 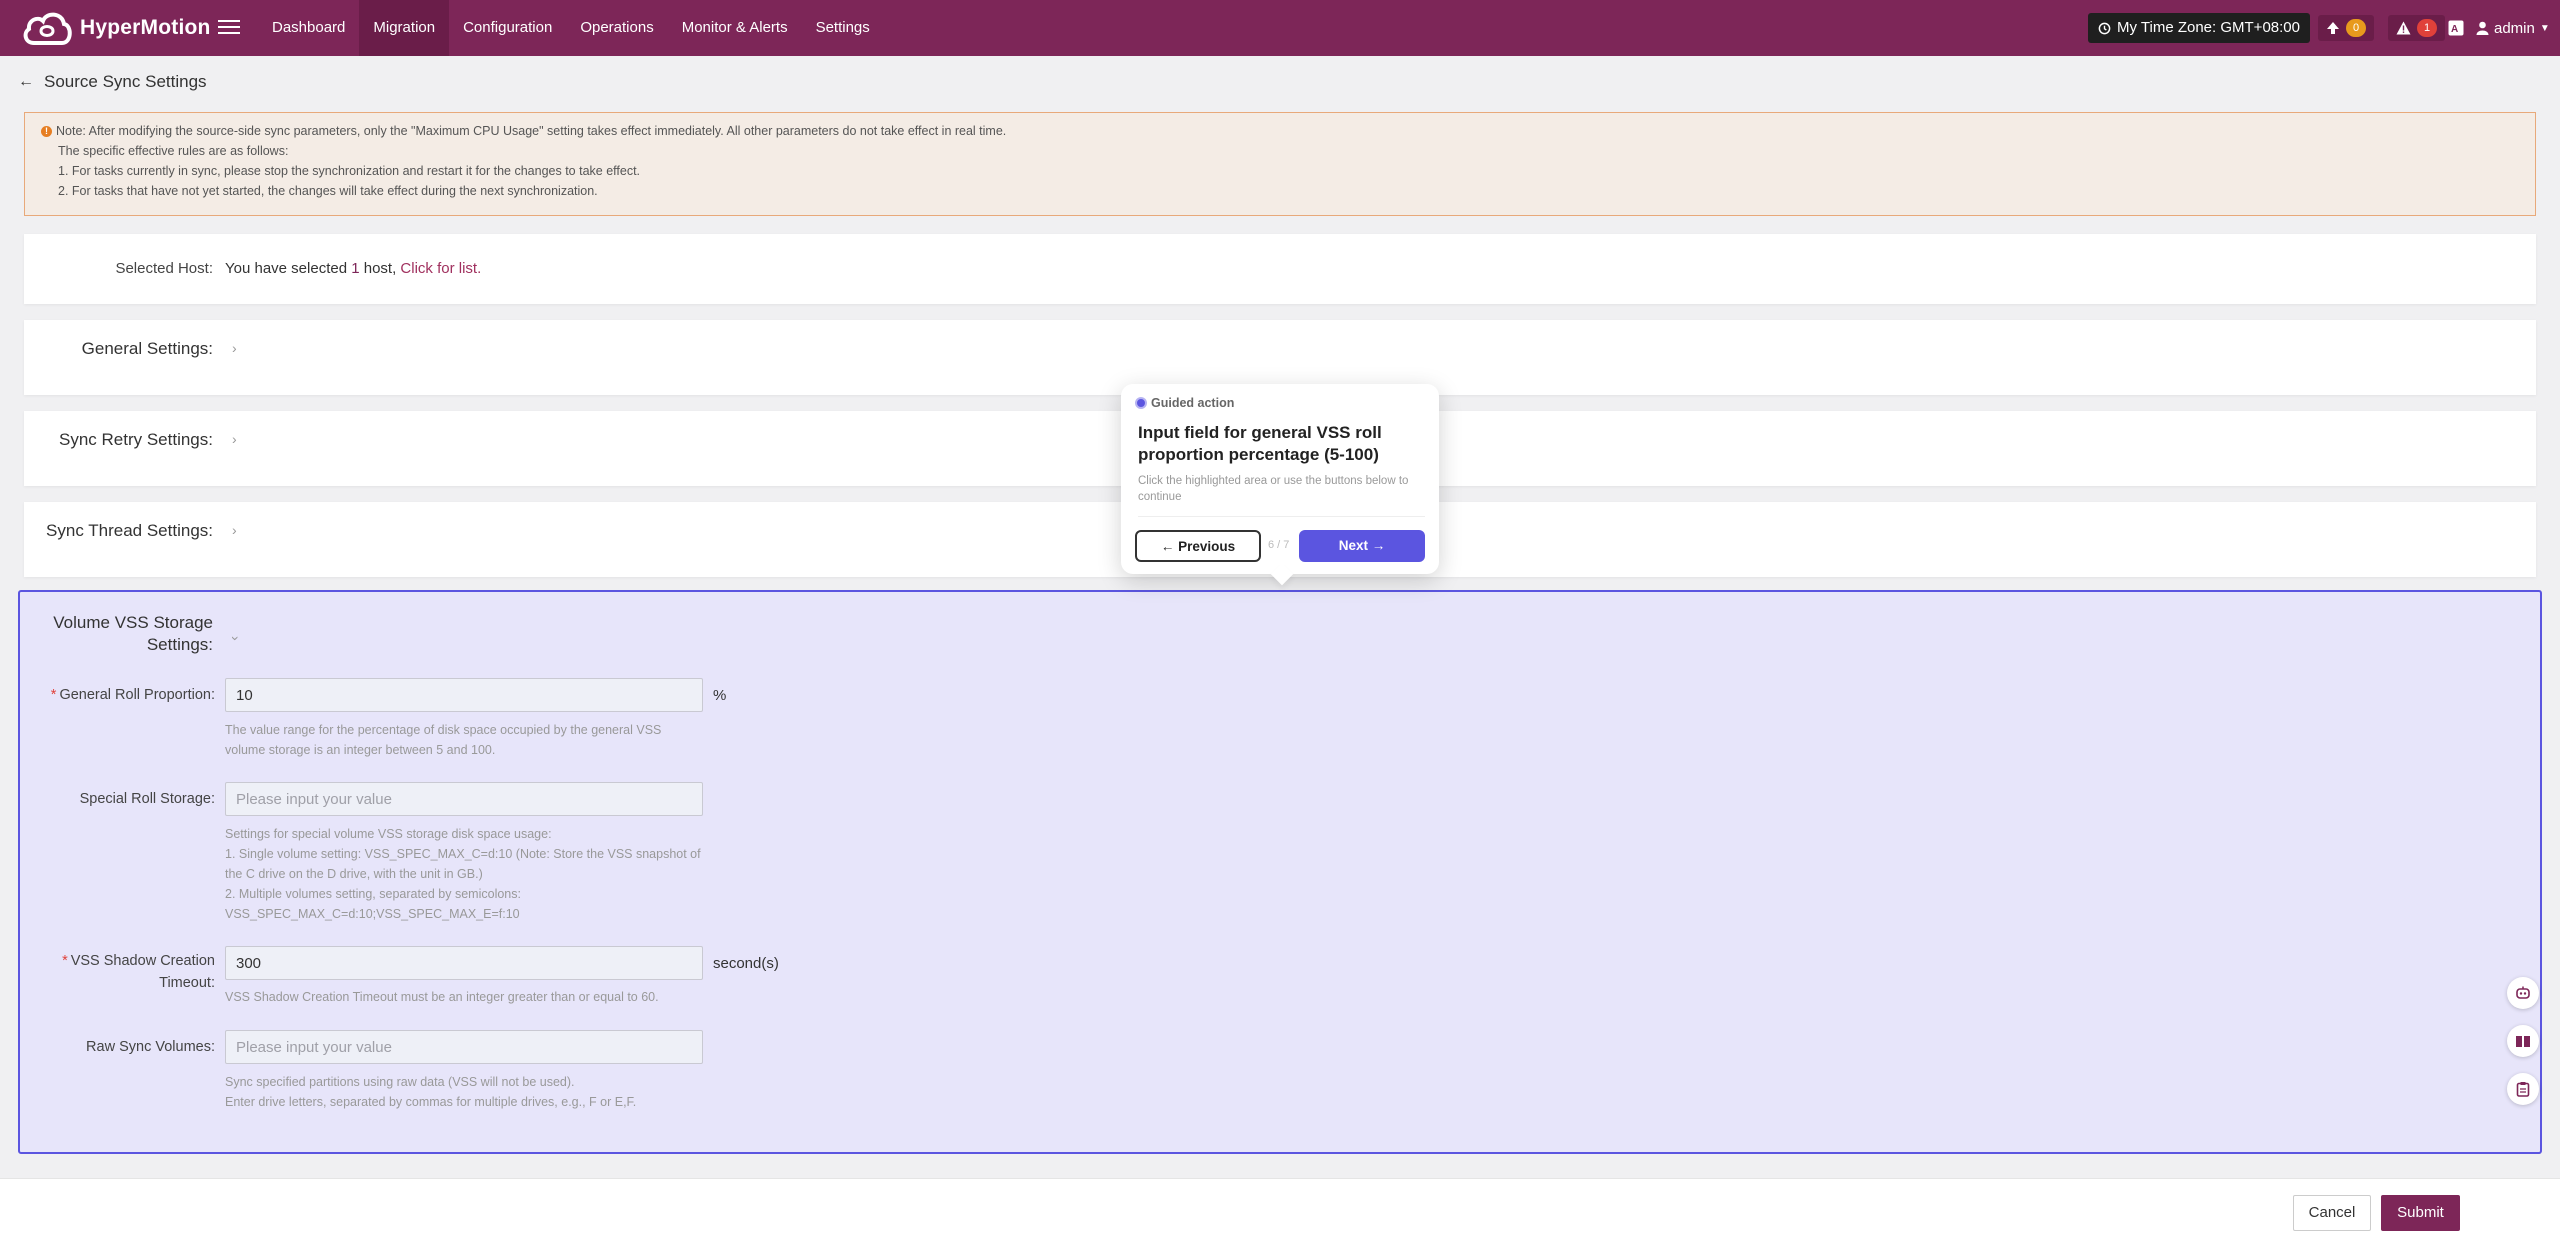 What do you see at coordinates (2333, 28) in the screenshot?
I see `upload-arrow-icon` at bounding box center [2333, 28].